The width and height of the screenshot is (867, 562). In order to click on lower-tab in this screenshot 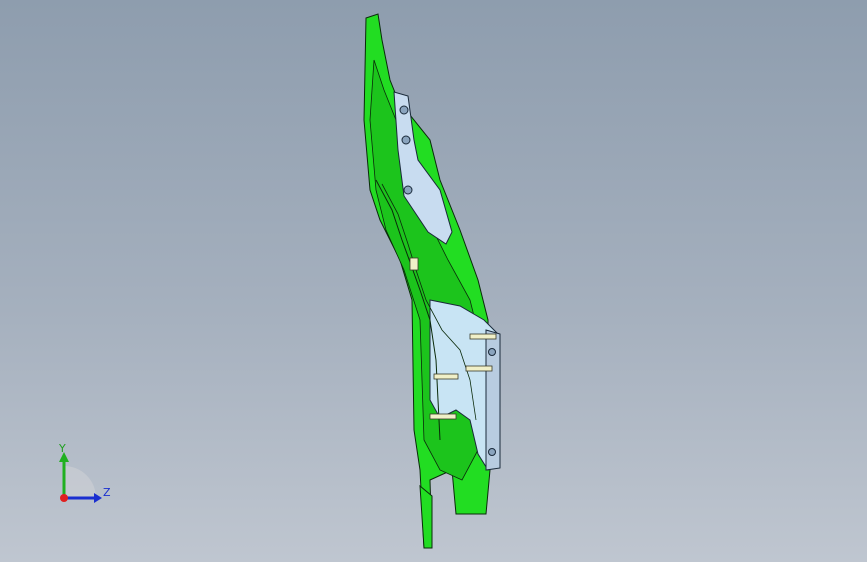, I will do `click(426, 516)`.